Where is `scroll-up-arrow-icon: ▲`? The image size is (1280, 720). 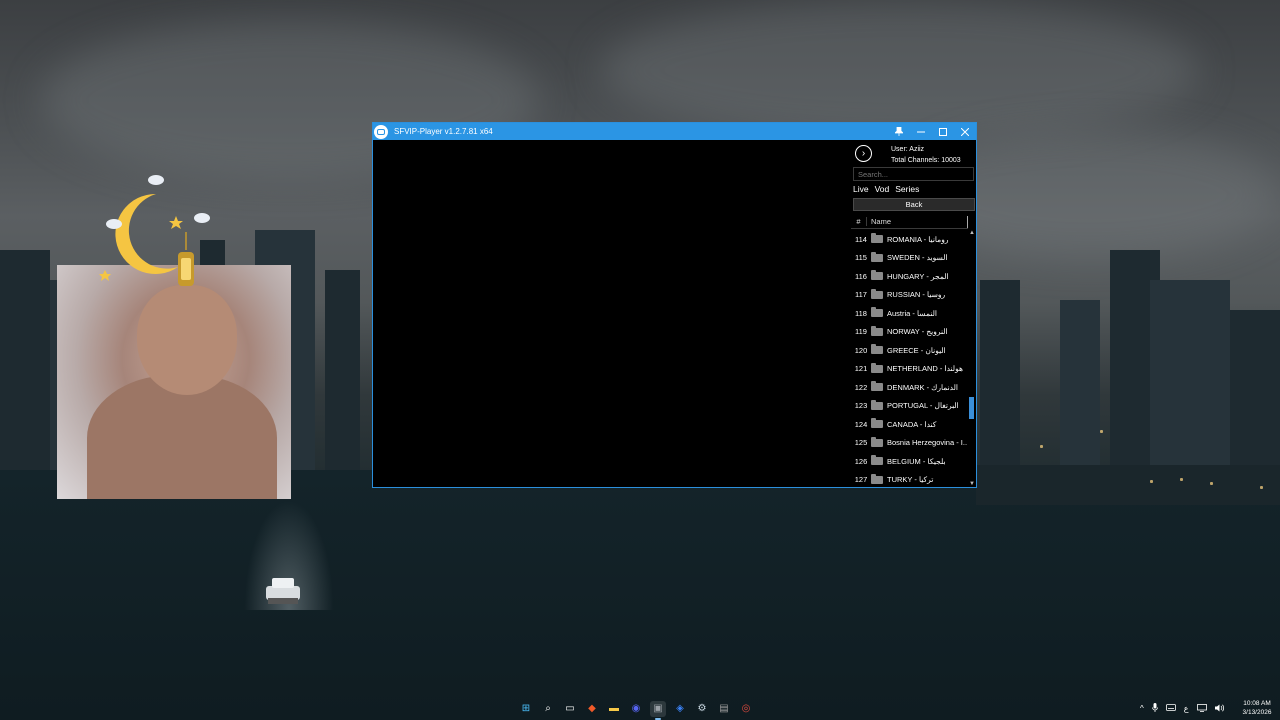
scroll-up-arrow-icon: ▲ is located at coordinates (972, 233).